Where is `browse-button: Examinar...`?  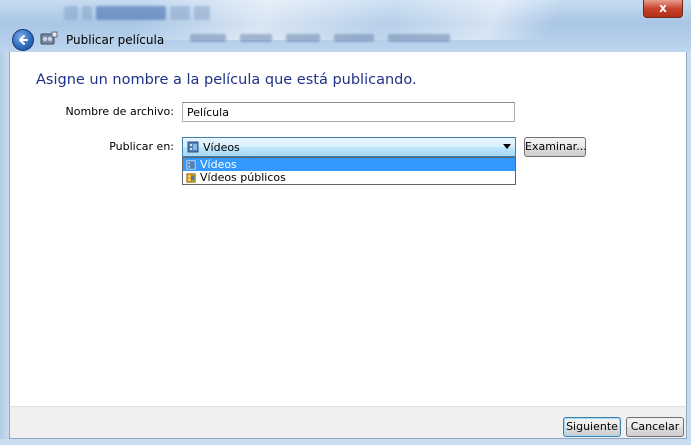
browse-button: Examinar... is located at coordinates (555, 147).